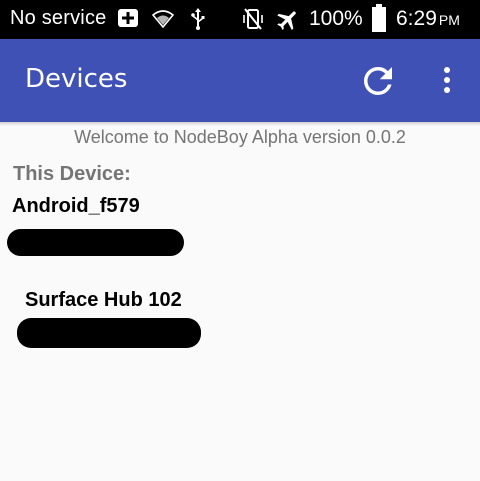 This screenshot has width=480, height=481. I want to click on overflow-menu-button, so click(447, 81).